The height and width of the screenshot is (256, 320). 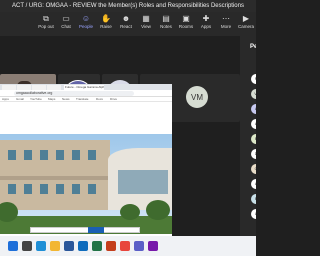 I want to click on outlook-icon, so click(x=83, y=246).